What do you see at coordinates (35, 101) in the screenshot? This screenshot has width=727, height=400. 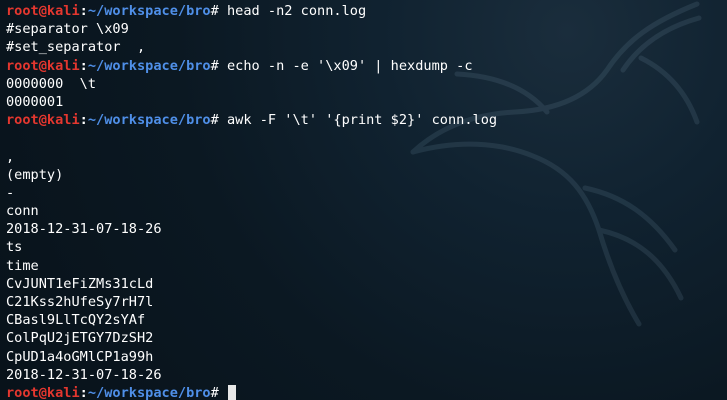 I see `output-line: 0000001` at bounding box center [35, 101].